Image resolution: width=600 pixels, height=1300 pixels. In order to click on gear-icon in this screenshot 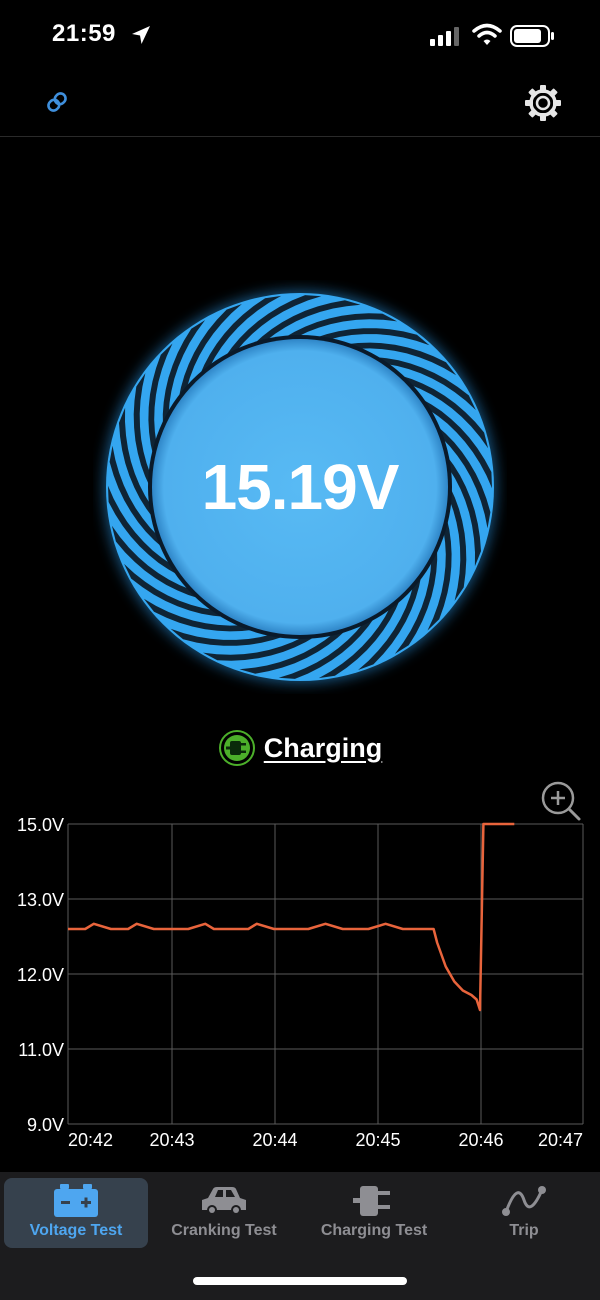, I will do `click(543, 103)`.